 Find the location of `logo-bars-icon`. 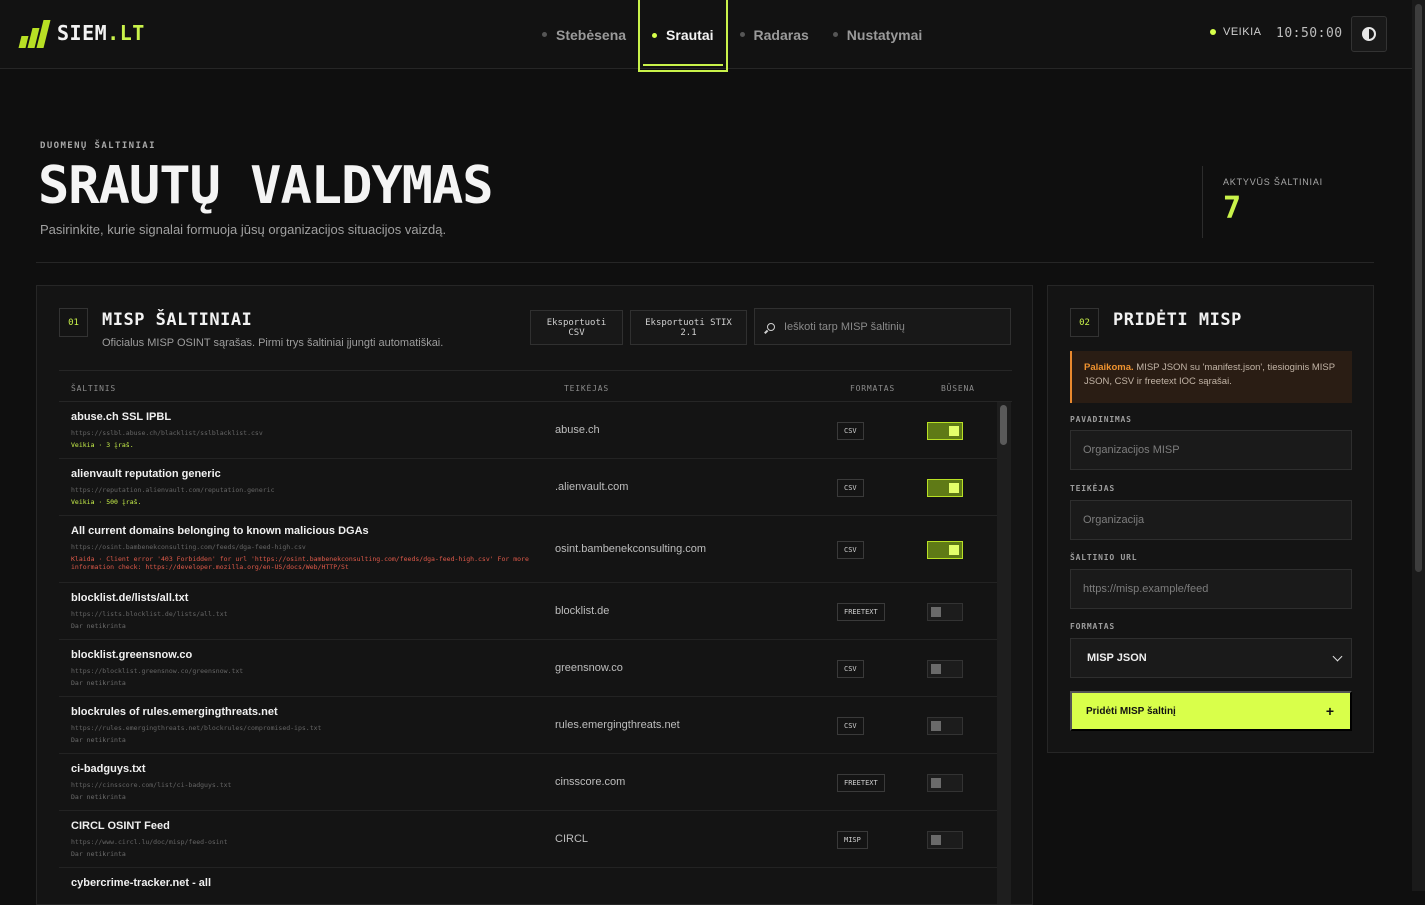

logo-bars-icon is located at coordinates (34, 33).